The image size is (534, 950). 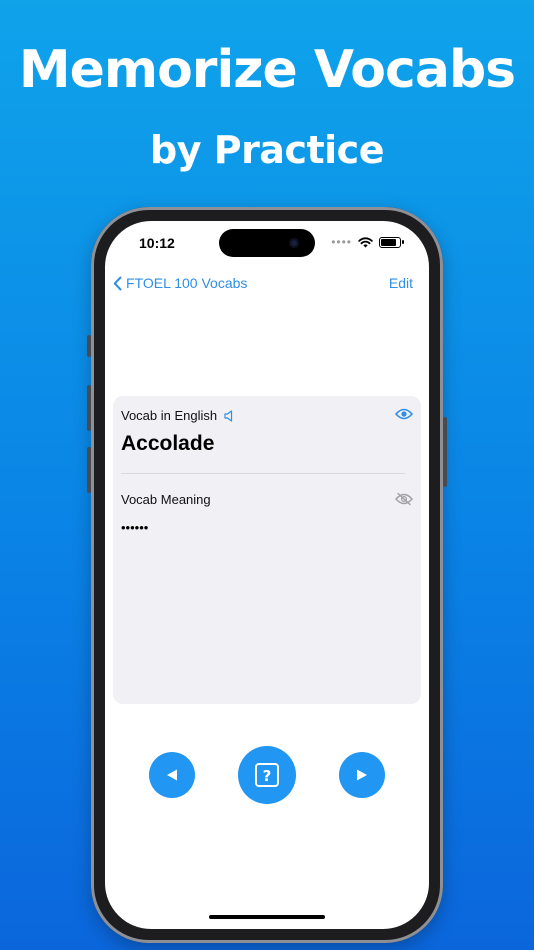 I want to click on subheadline: by Practice, so click(x=267, y=150).